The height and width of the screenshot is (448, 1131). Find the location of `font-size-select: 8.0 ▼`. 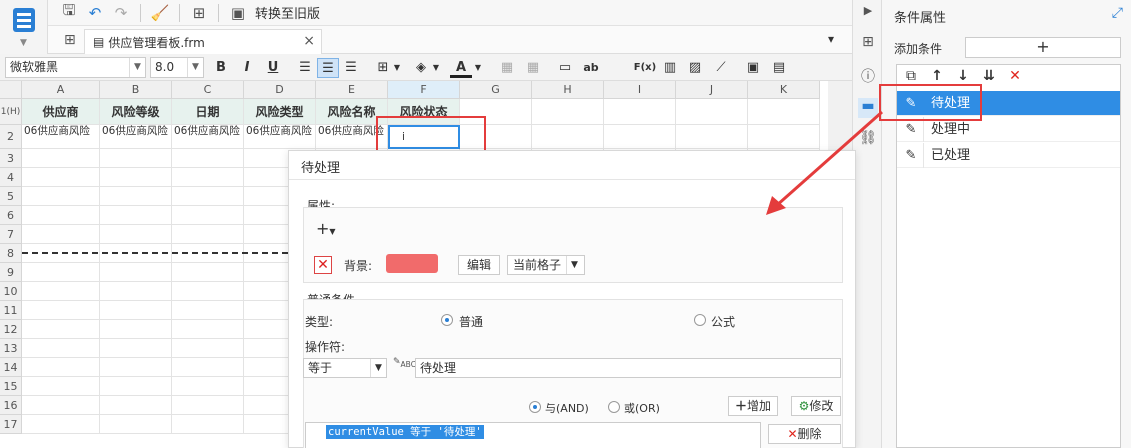

font-size-select: 8.0 ▼ is located at coordinates (177, 67).